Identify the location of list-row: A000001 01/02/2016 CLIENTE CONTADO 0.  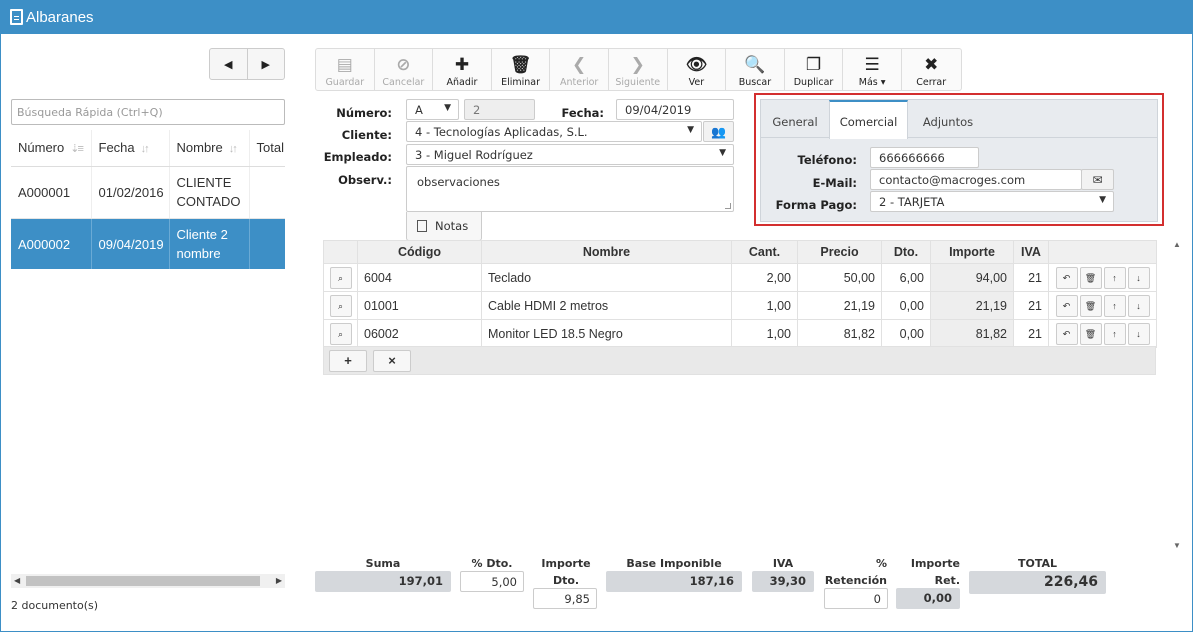
(148, 192).